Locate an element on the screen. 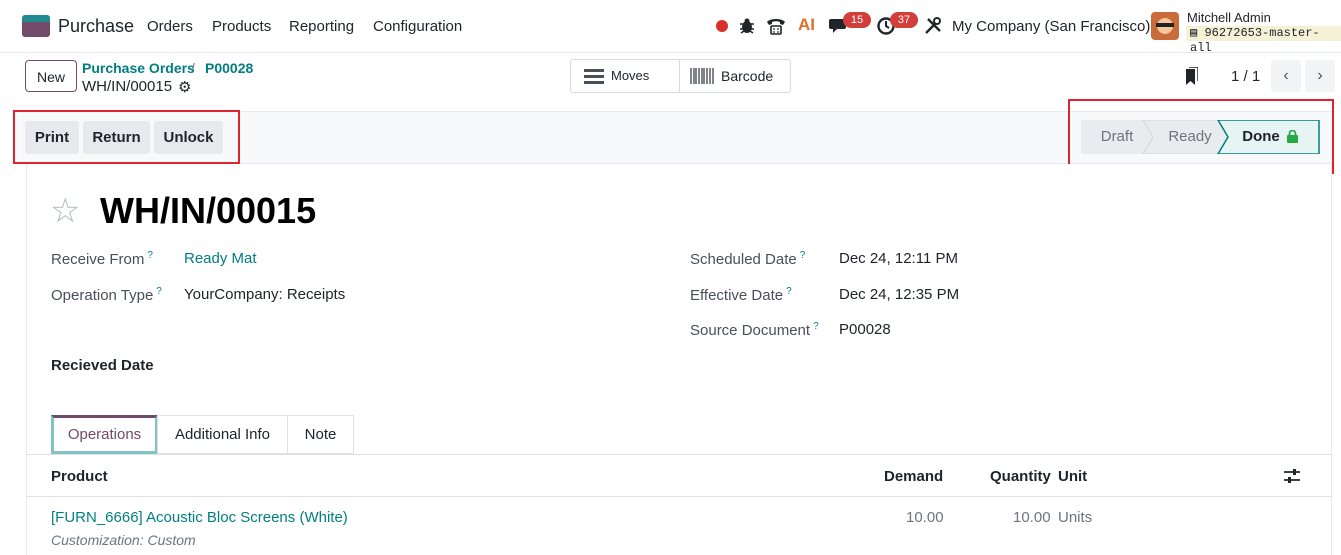  barcode-button: Barcode is located at coordinates (735, 76).